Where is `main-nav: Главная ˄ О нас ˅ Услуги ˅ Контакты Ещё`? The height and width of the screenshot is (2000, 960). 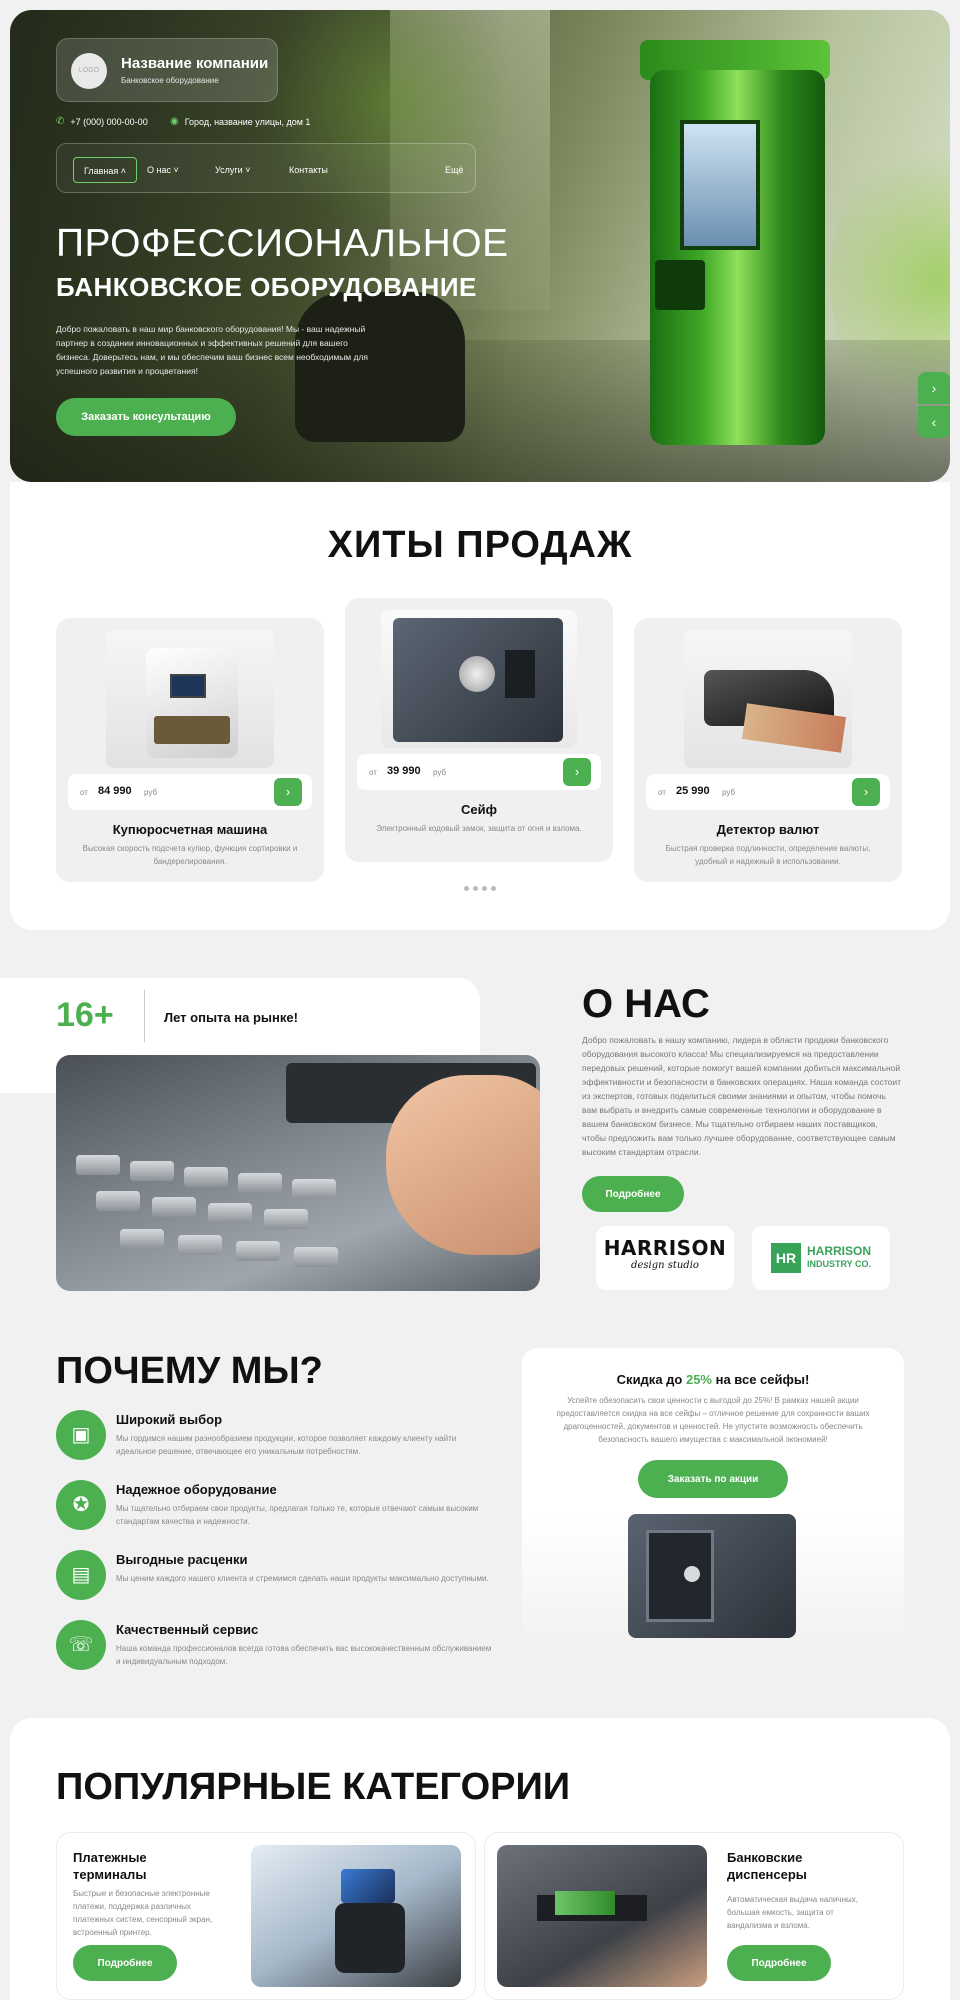
main-nav: Главная ˄ О нас ˅ Услуги ˅ Контакты Ещё is located at coordinates (266, 168).